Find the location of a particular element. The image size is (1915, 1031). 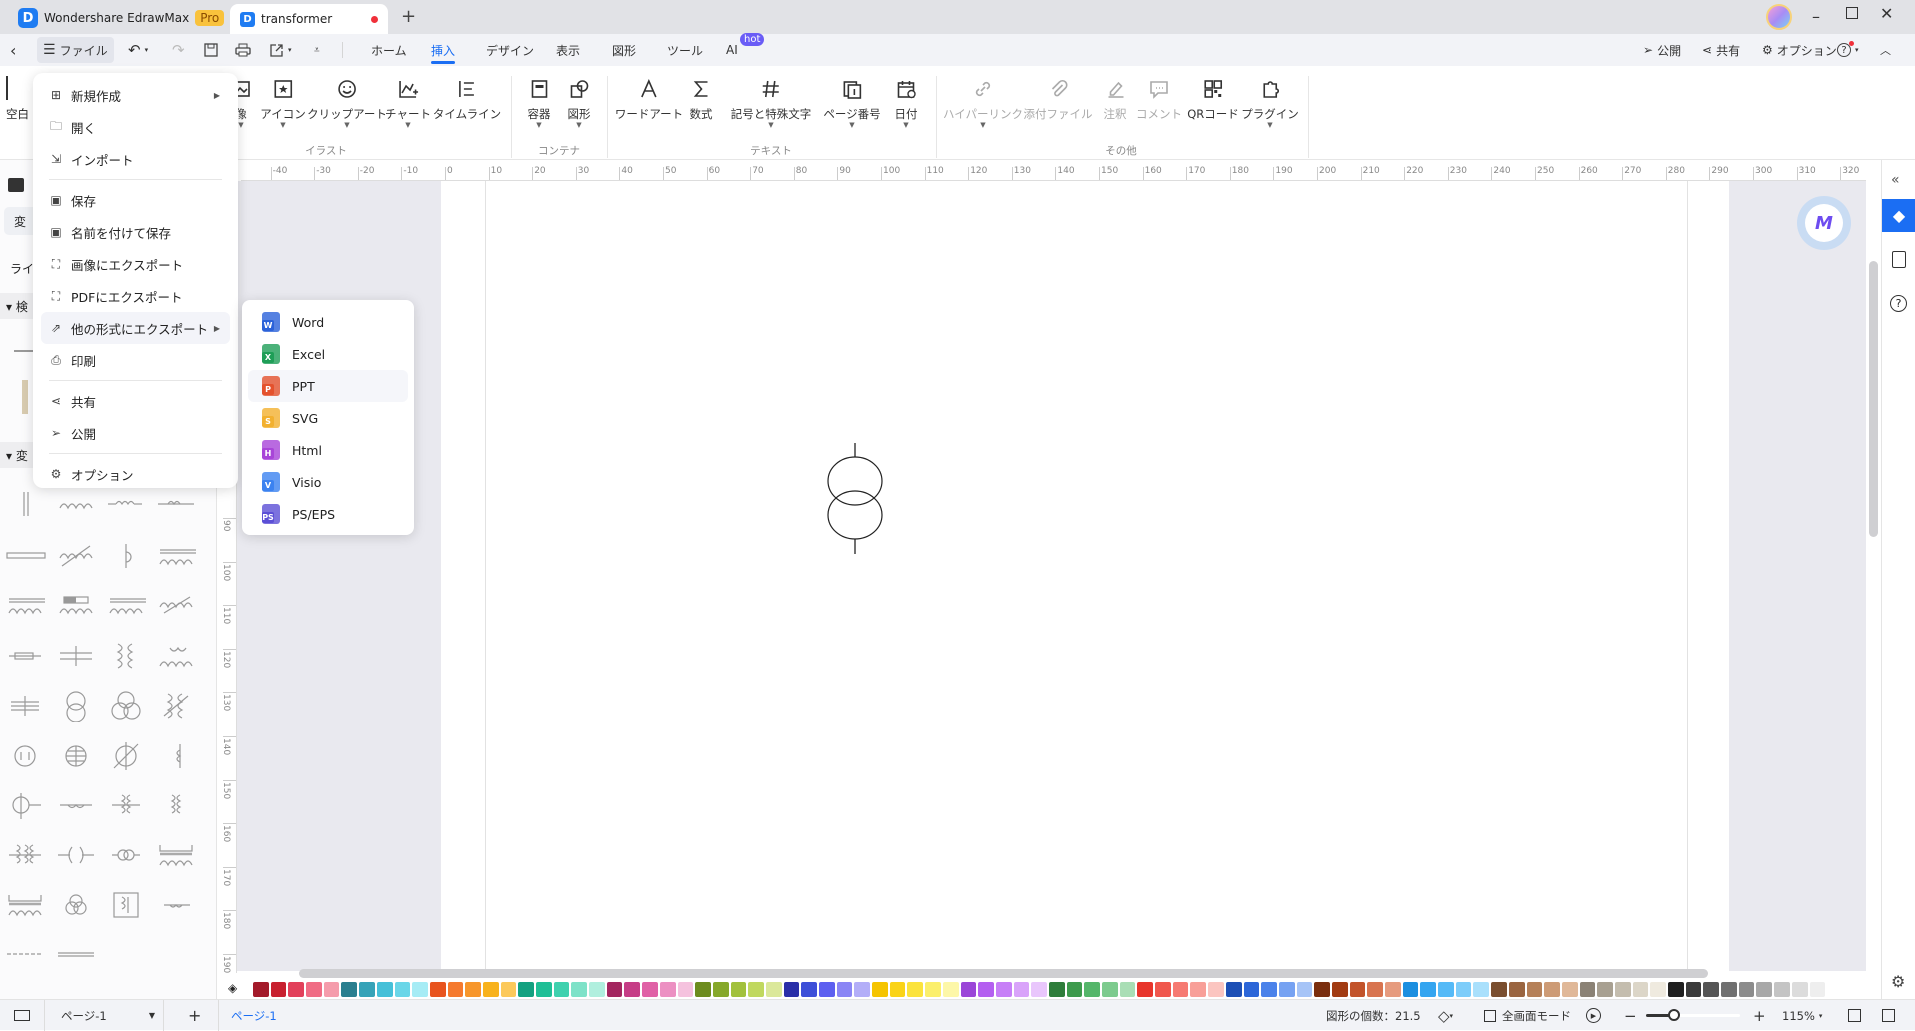

shape-cross-coil is located at coordinates (76, 656).